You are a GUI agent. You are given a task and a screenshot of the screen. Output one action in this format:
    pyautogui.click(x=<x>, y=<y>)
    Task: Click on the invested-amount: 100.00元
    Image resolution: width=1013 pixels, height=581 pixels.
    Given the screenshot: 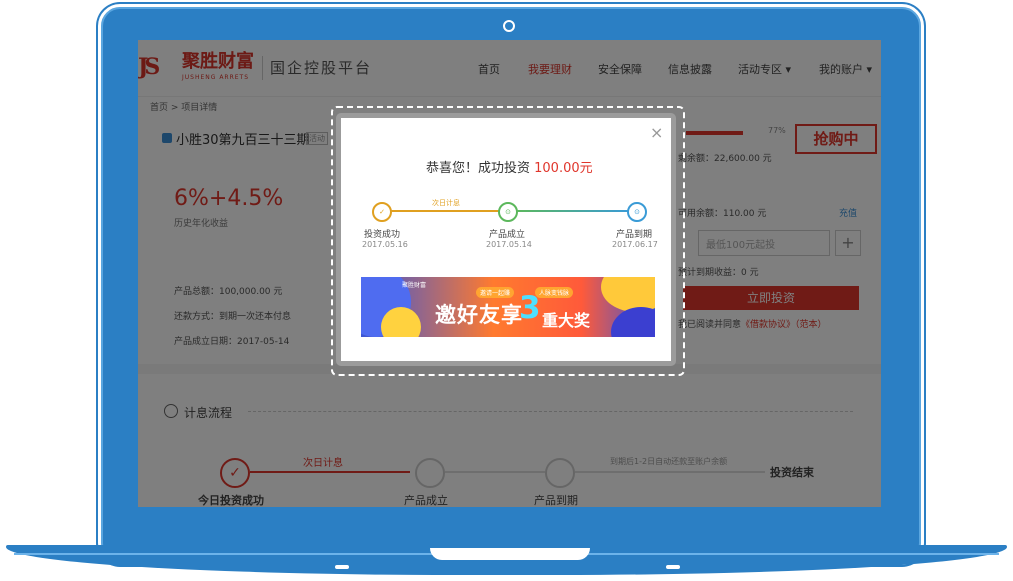 What is the action you would take?
    pyautogui.click(x=563, y=168)
    